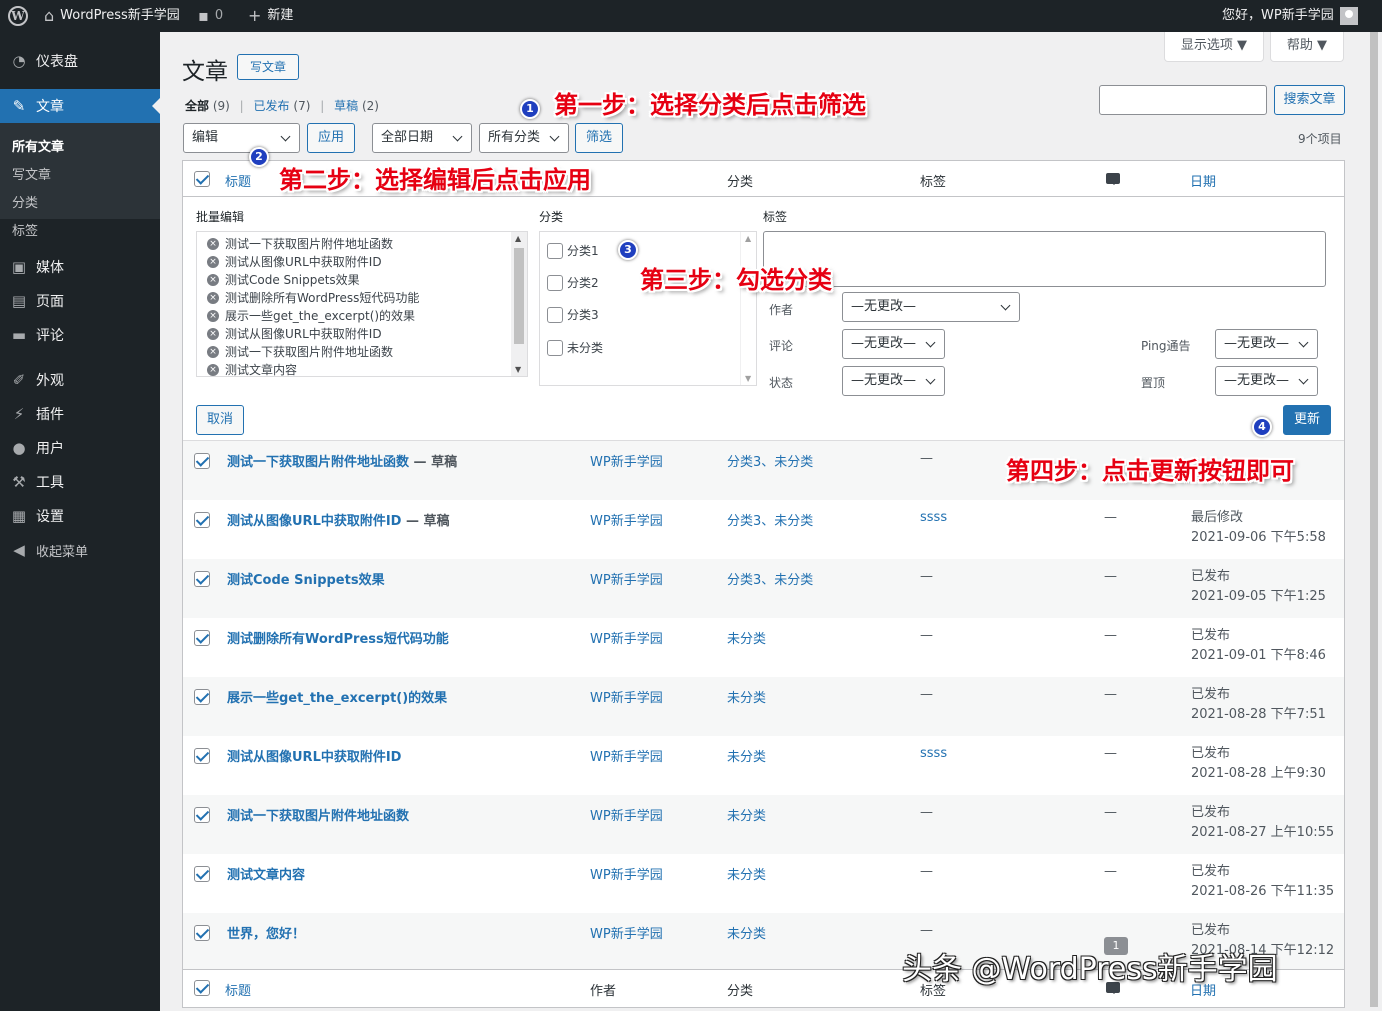 This screenshot has width=1382, height=1011. What do you see at coordinates (599, 138) in the screenshot?
I see `filter-button: 筛选` at bounding box center [599, 138].